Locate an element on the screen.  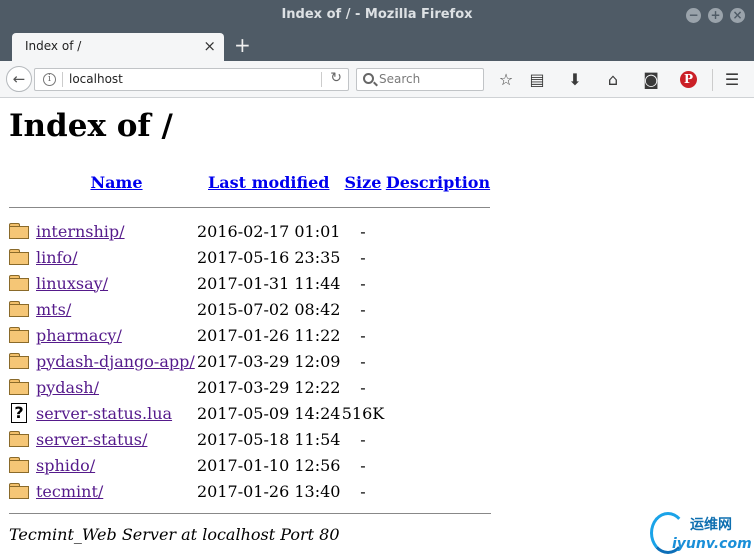
table-row: linfo/2017-05-16 23:35- is located at coordinates (249, 257).